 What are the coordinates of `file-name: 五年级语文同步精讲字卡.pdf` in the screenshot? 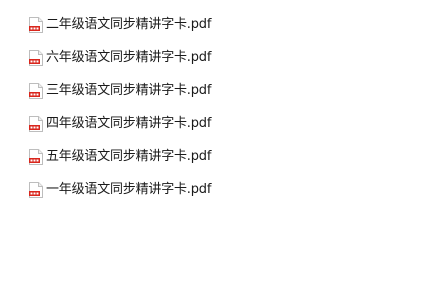 It's located at (129, 156).